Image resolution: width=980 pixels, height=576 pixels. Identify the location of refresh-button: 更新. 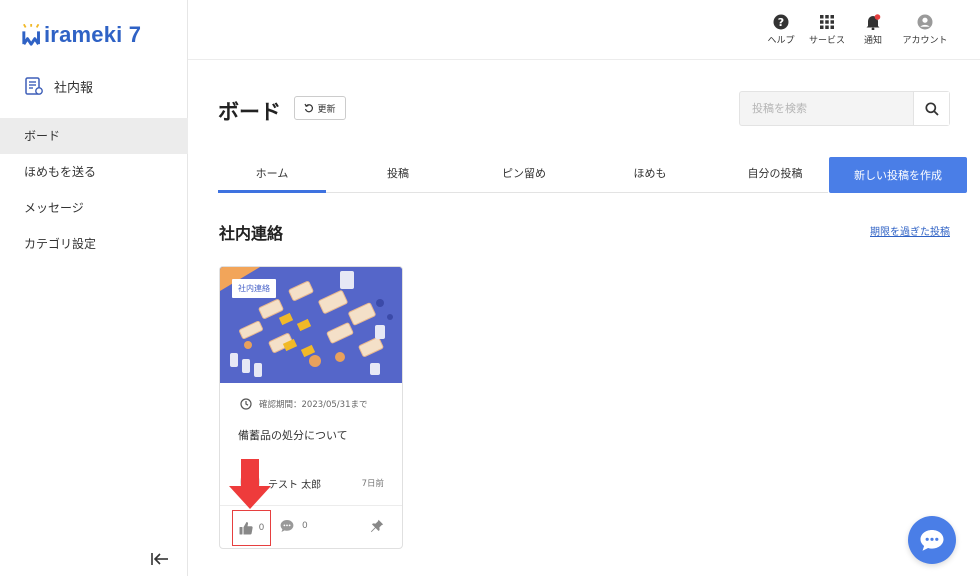
(320, 108).